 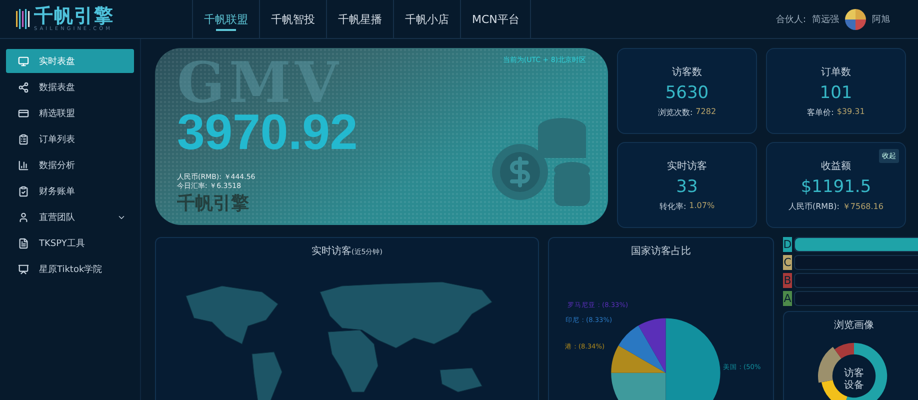 I want to click on clipboard-check-icon, so click(x=23, y=191).